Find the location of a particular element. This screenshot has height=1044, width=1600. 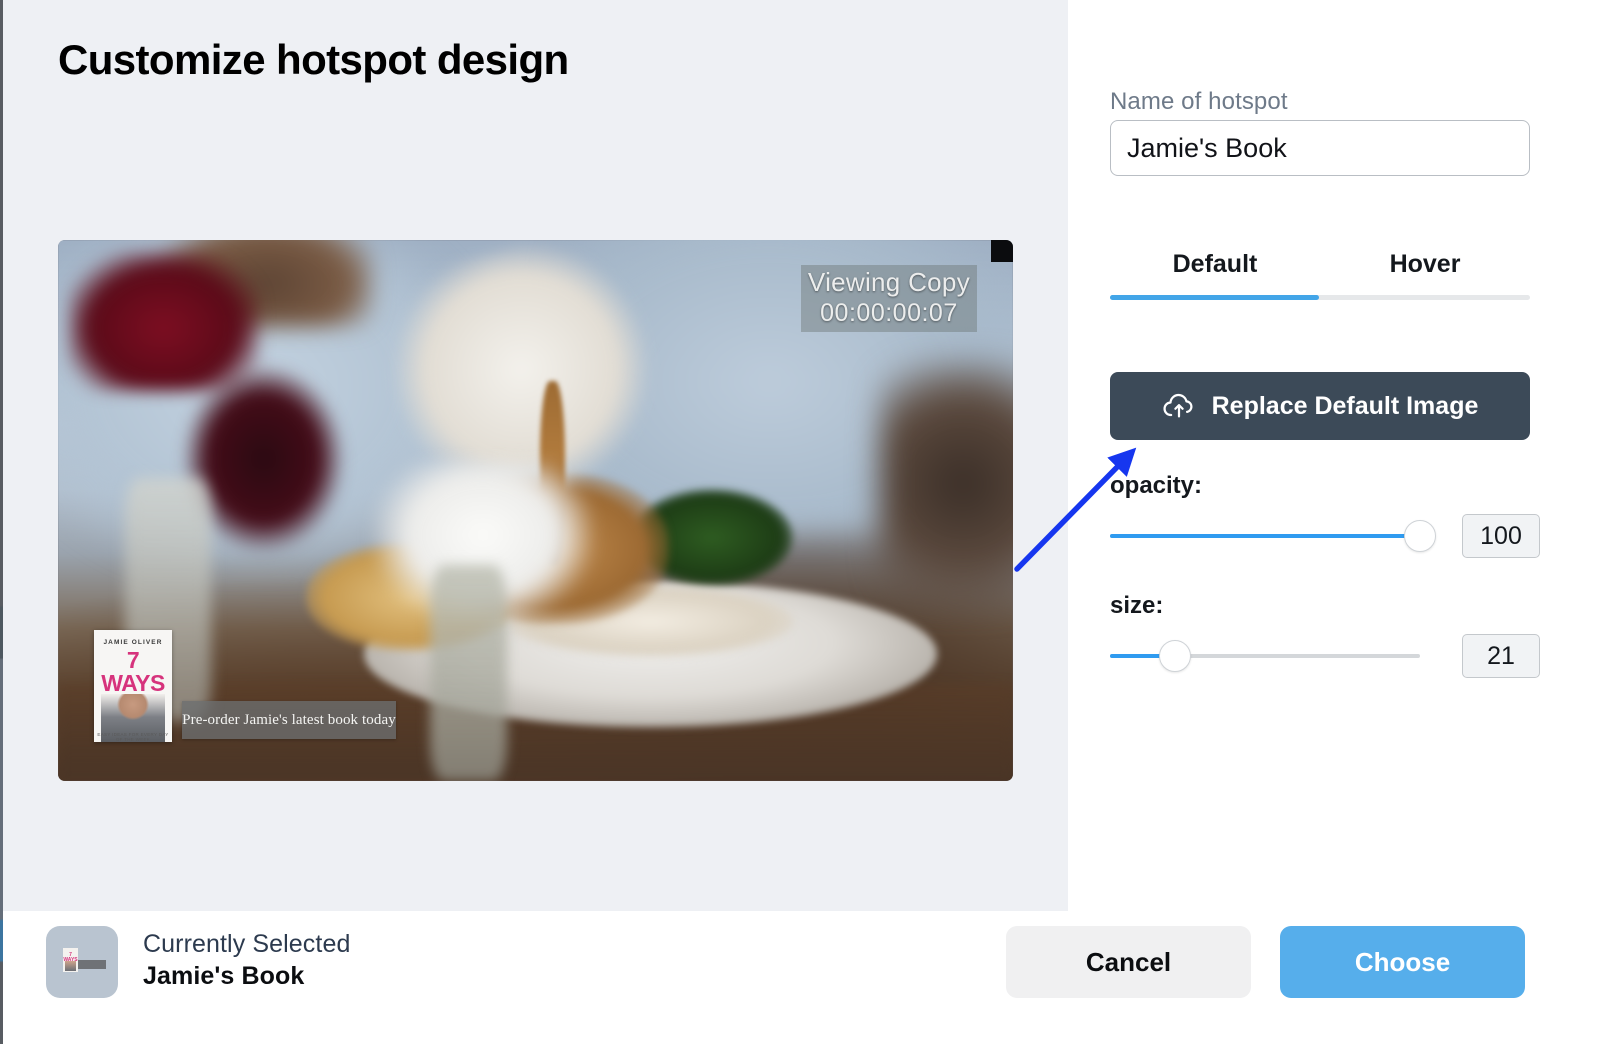

choose-button: Choose is located at coordinates (1402, 962).